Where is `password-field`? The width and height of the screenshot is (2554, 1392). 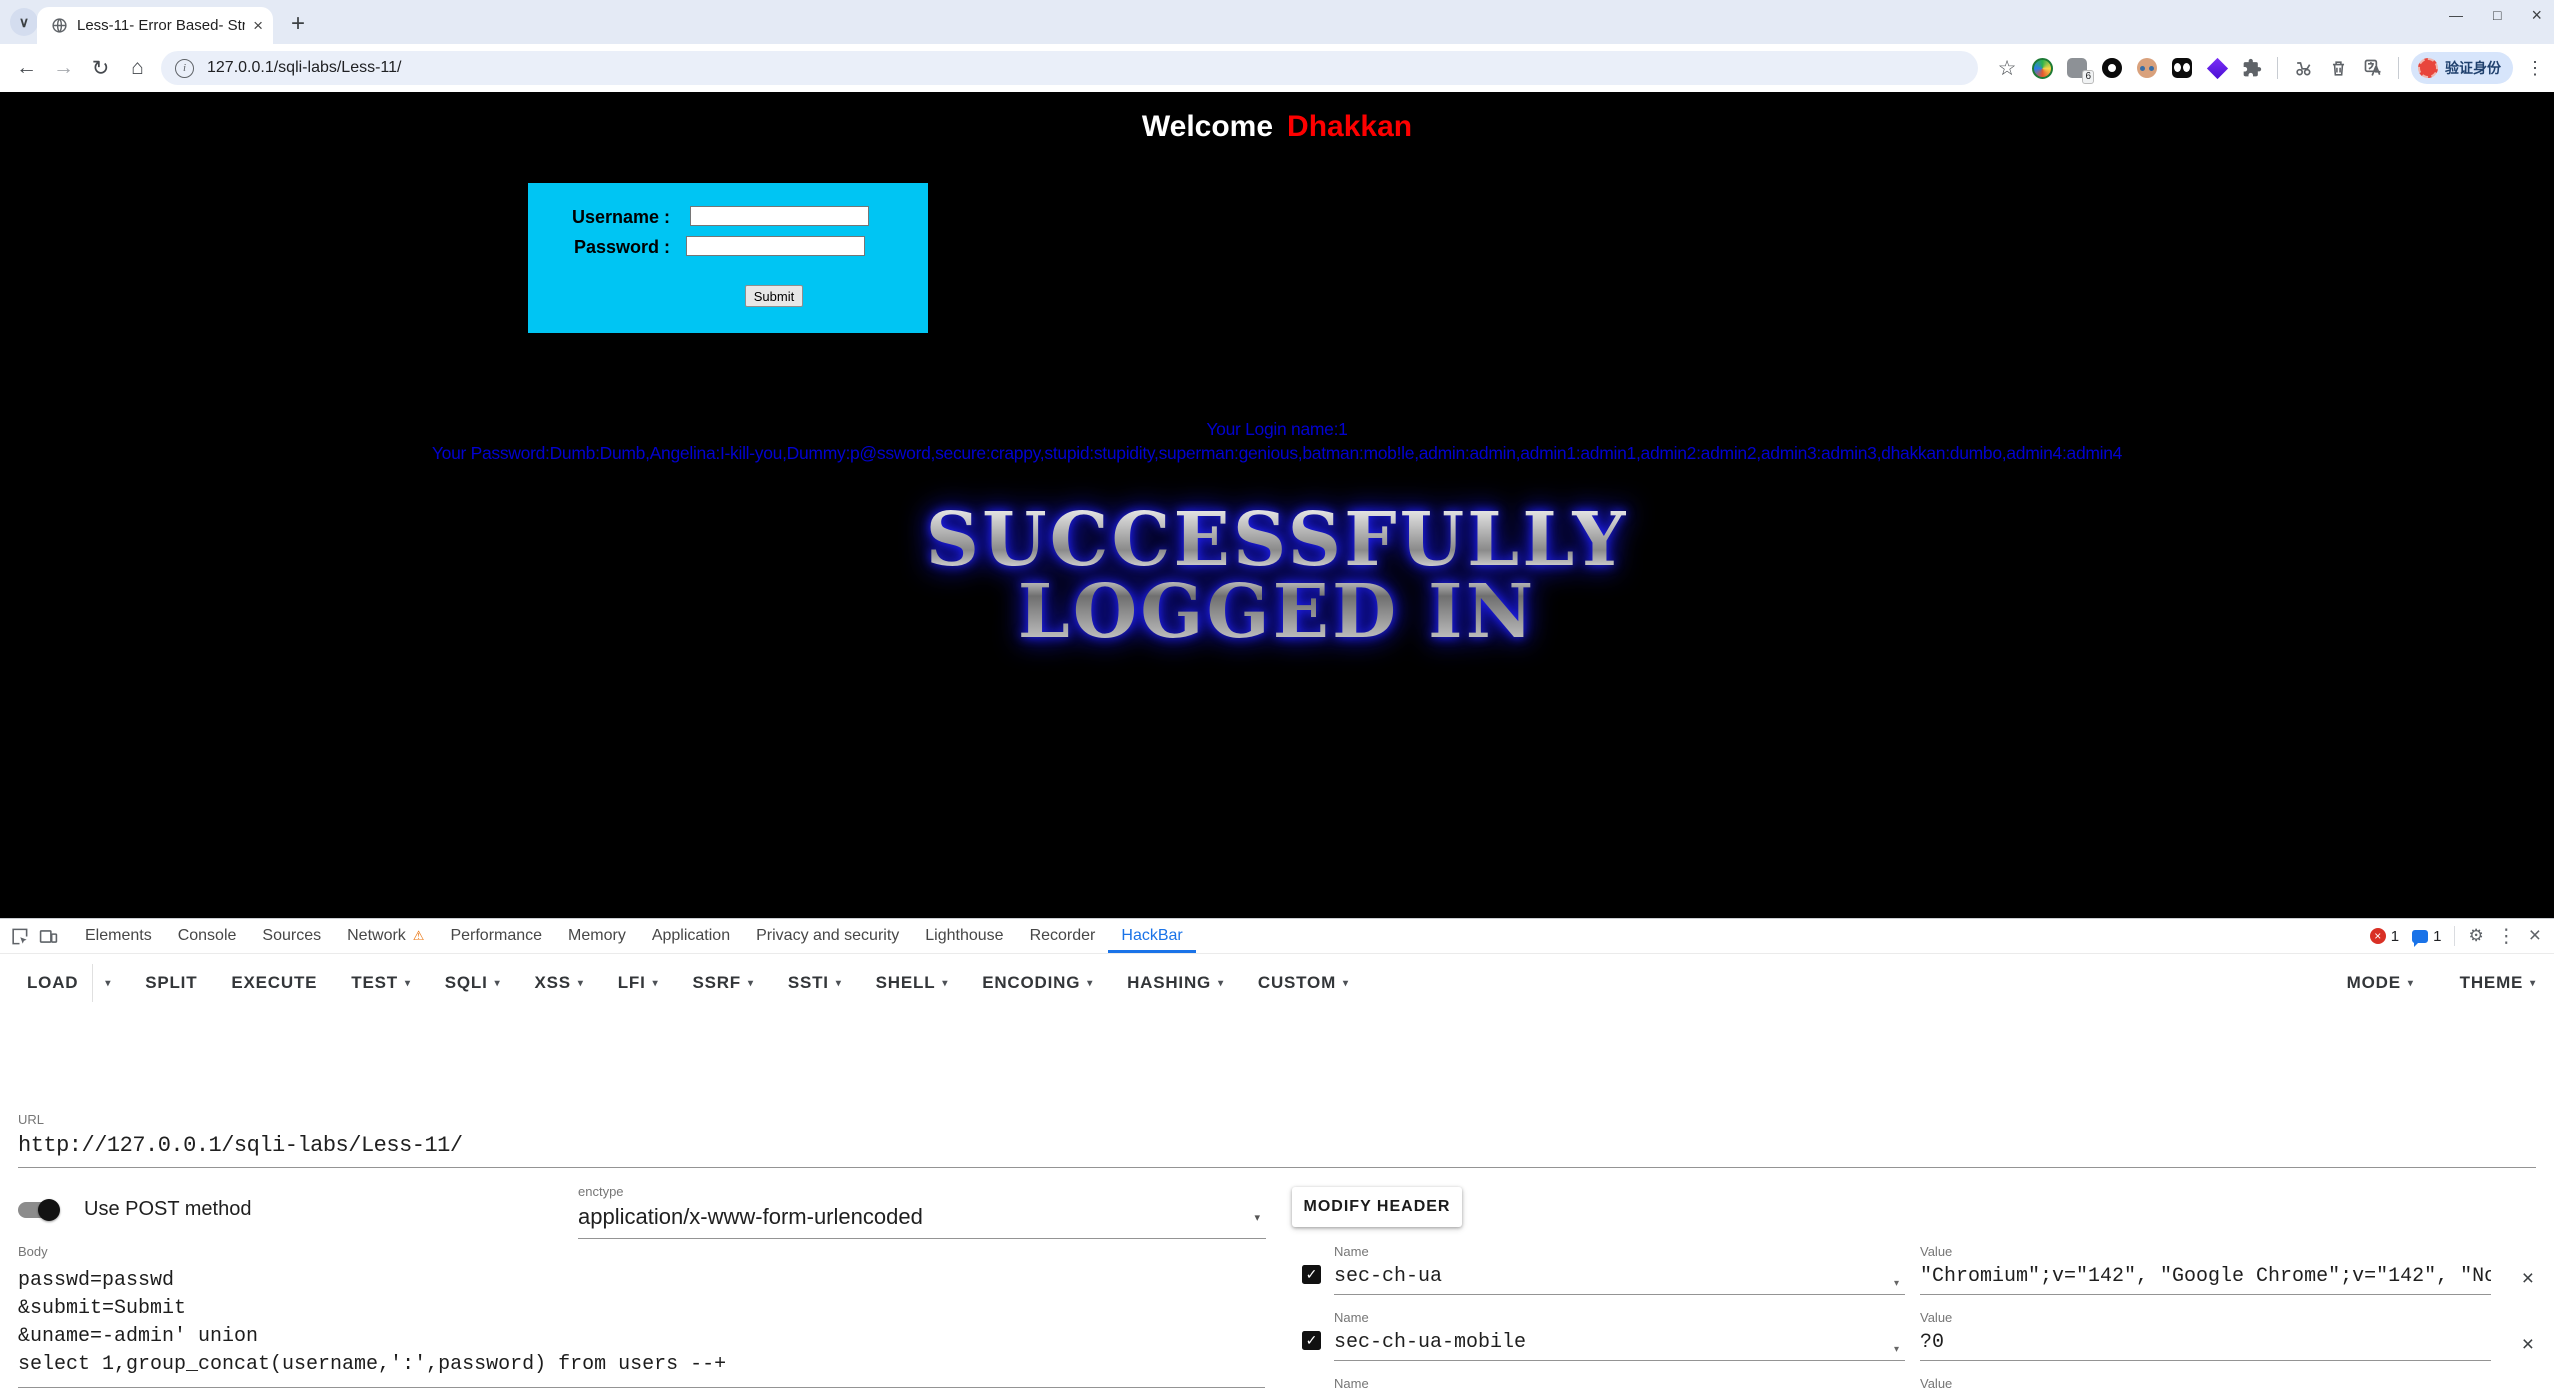 password-field is located at coordinates (775, 246).